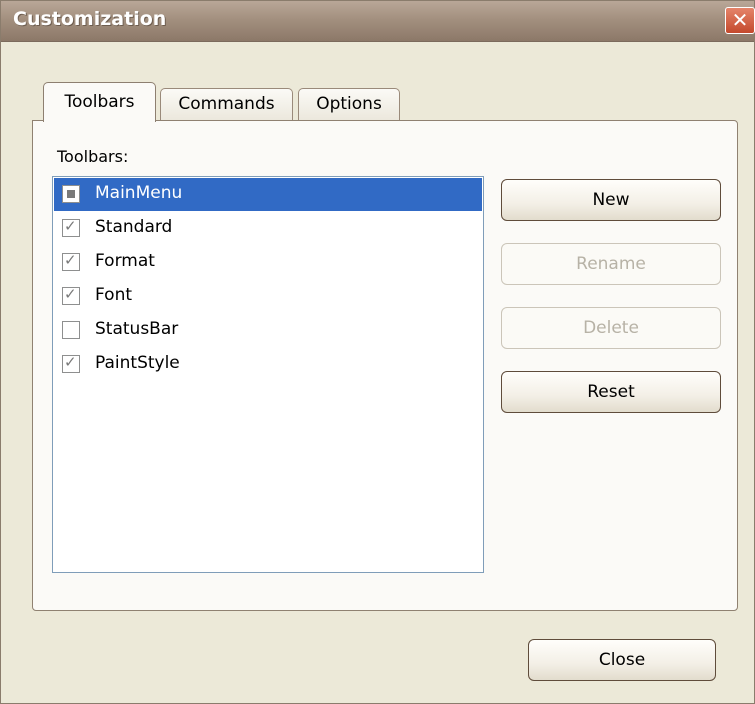 The width and height of the screenshot is (755, 704). I want to click on close-icon: ✕, so click(740, 20).